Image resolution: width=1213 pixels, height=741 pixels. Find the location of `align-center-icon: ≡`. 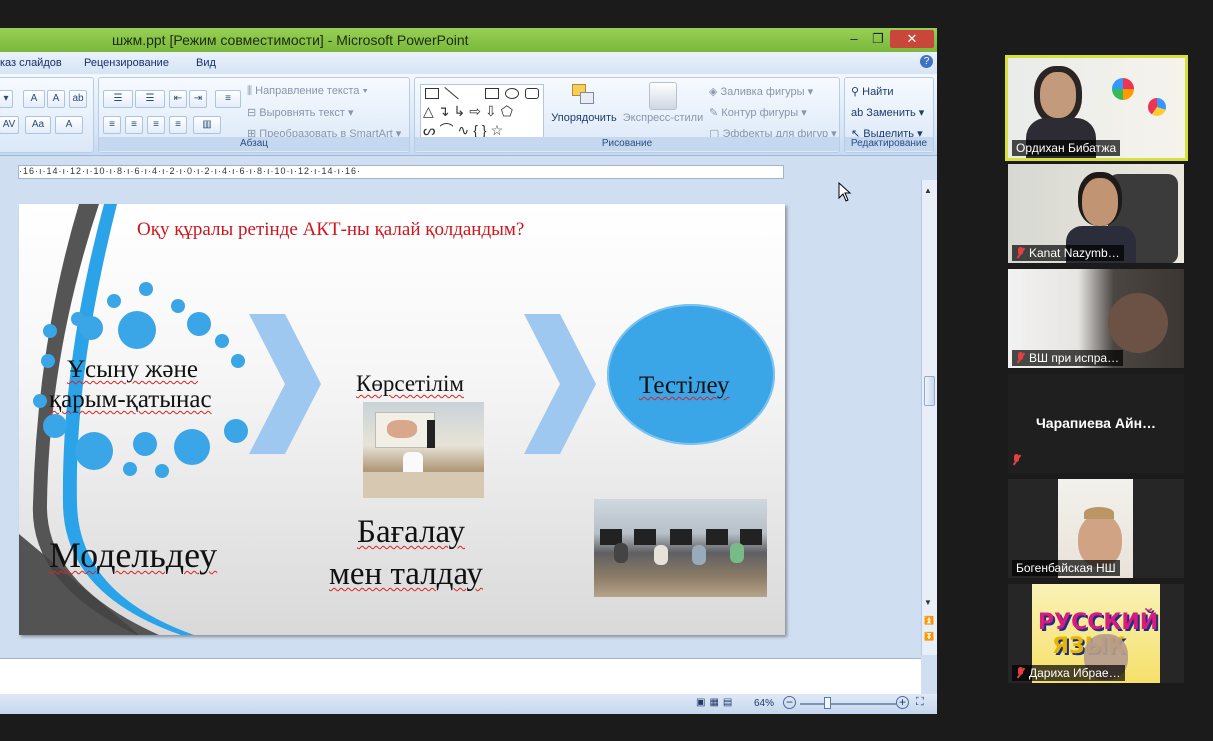

align-center-icon: ≡ is located at coordinates (134, 125).